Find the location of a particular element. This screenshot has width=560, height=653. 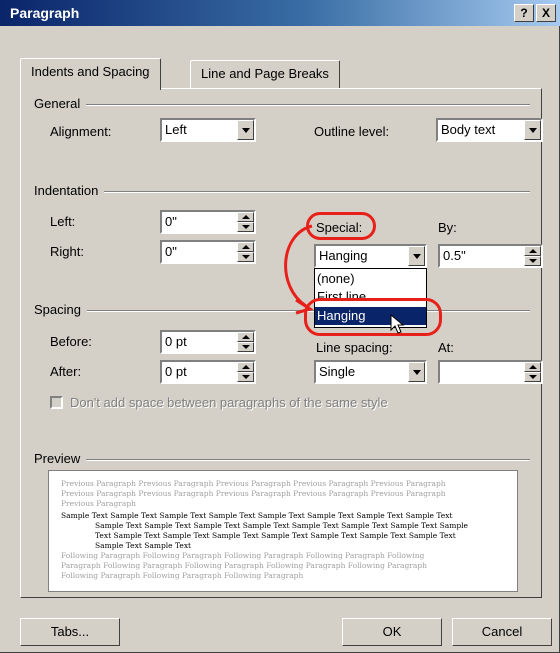

special-select: Hanging is located at coordinates (370, 256).